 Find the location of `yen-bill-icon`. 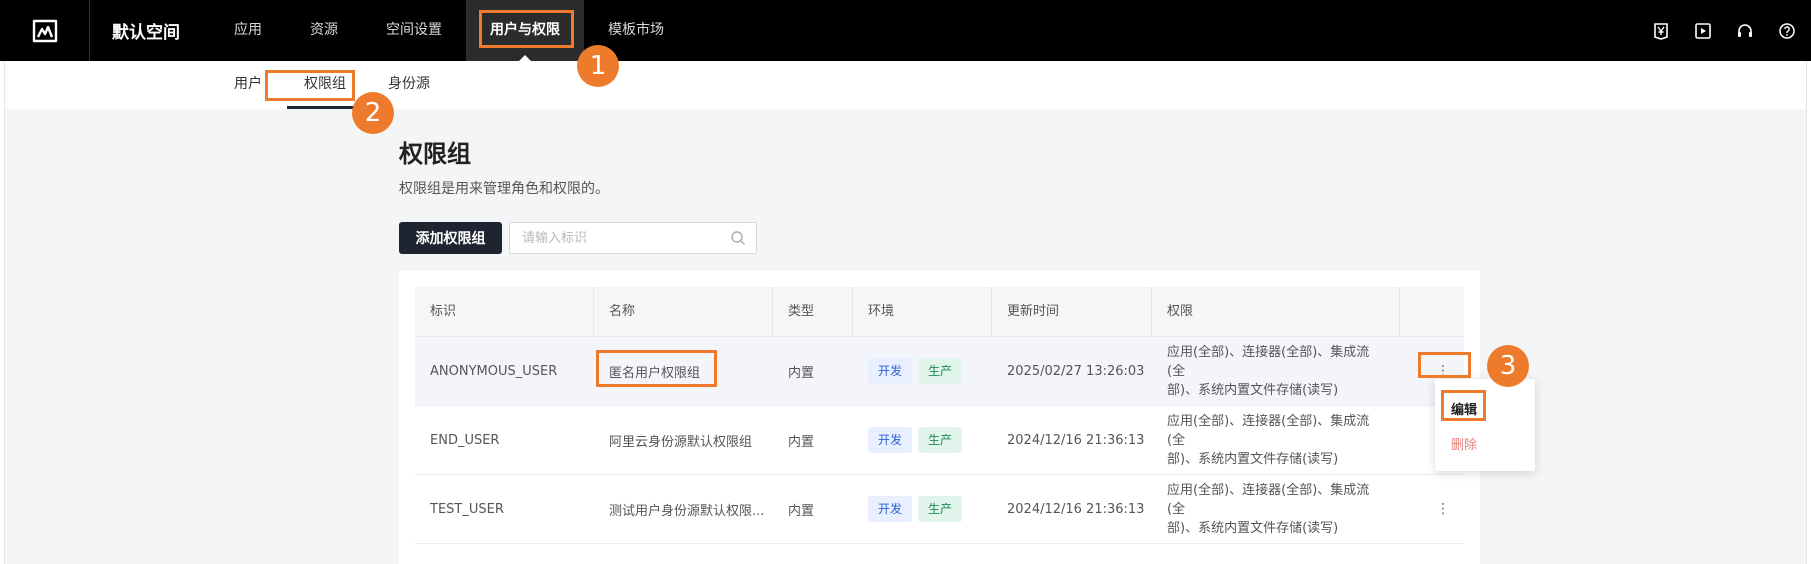

yen-bill-icon is located at coordinates (1661, 31).